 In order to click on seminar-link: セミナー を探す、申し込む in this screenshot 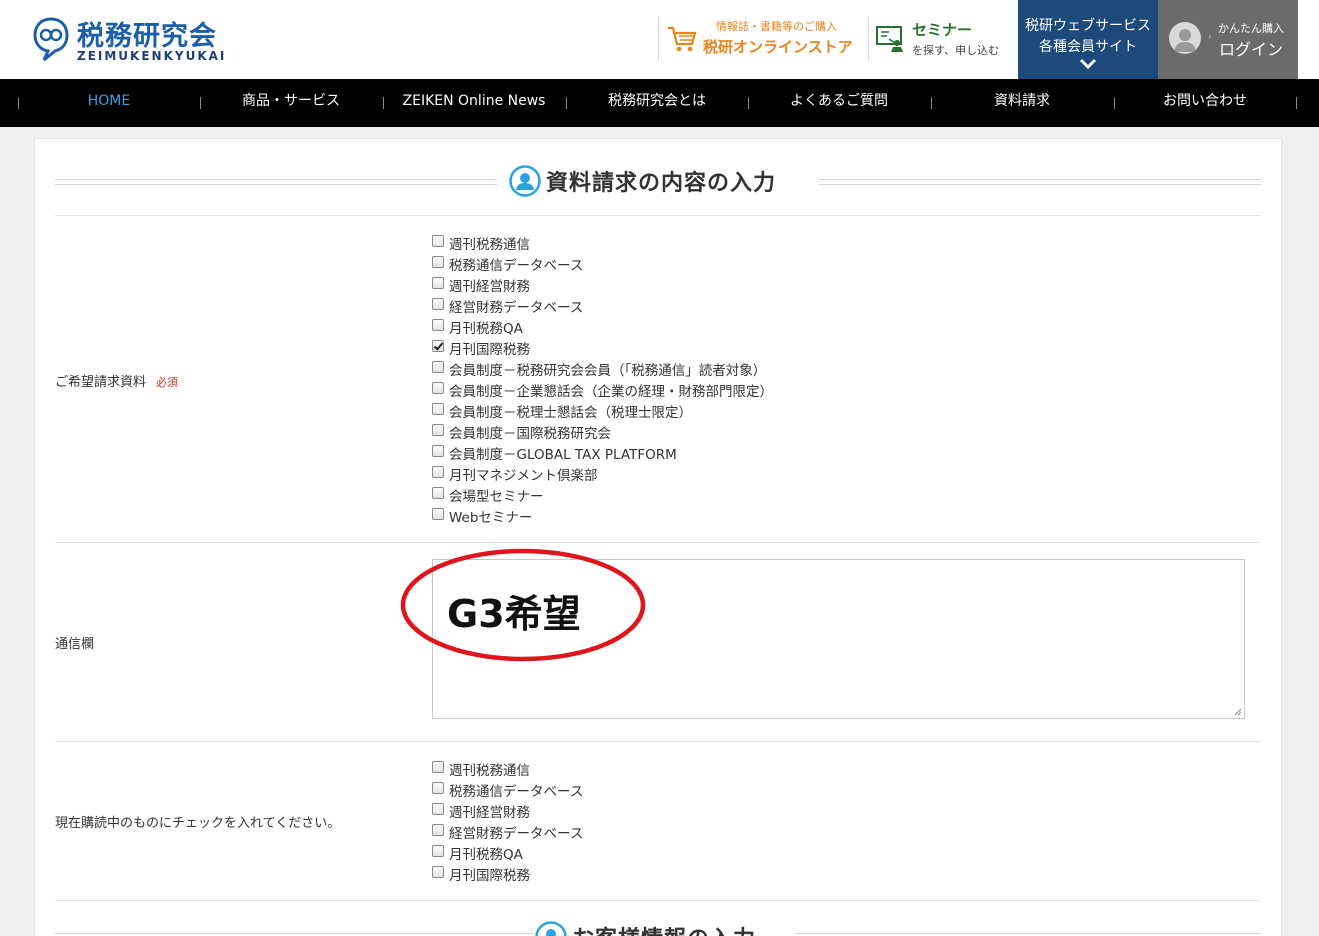, I will do `click(938, 39)`.